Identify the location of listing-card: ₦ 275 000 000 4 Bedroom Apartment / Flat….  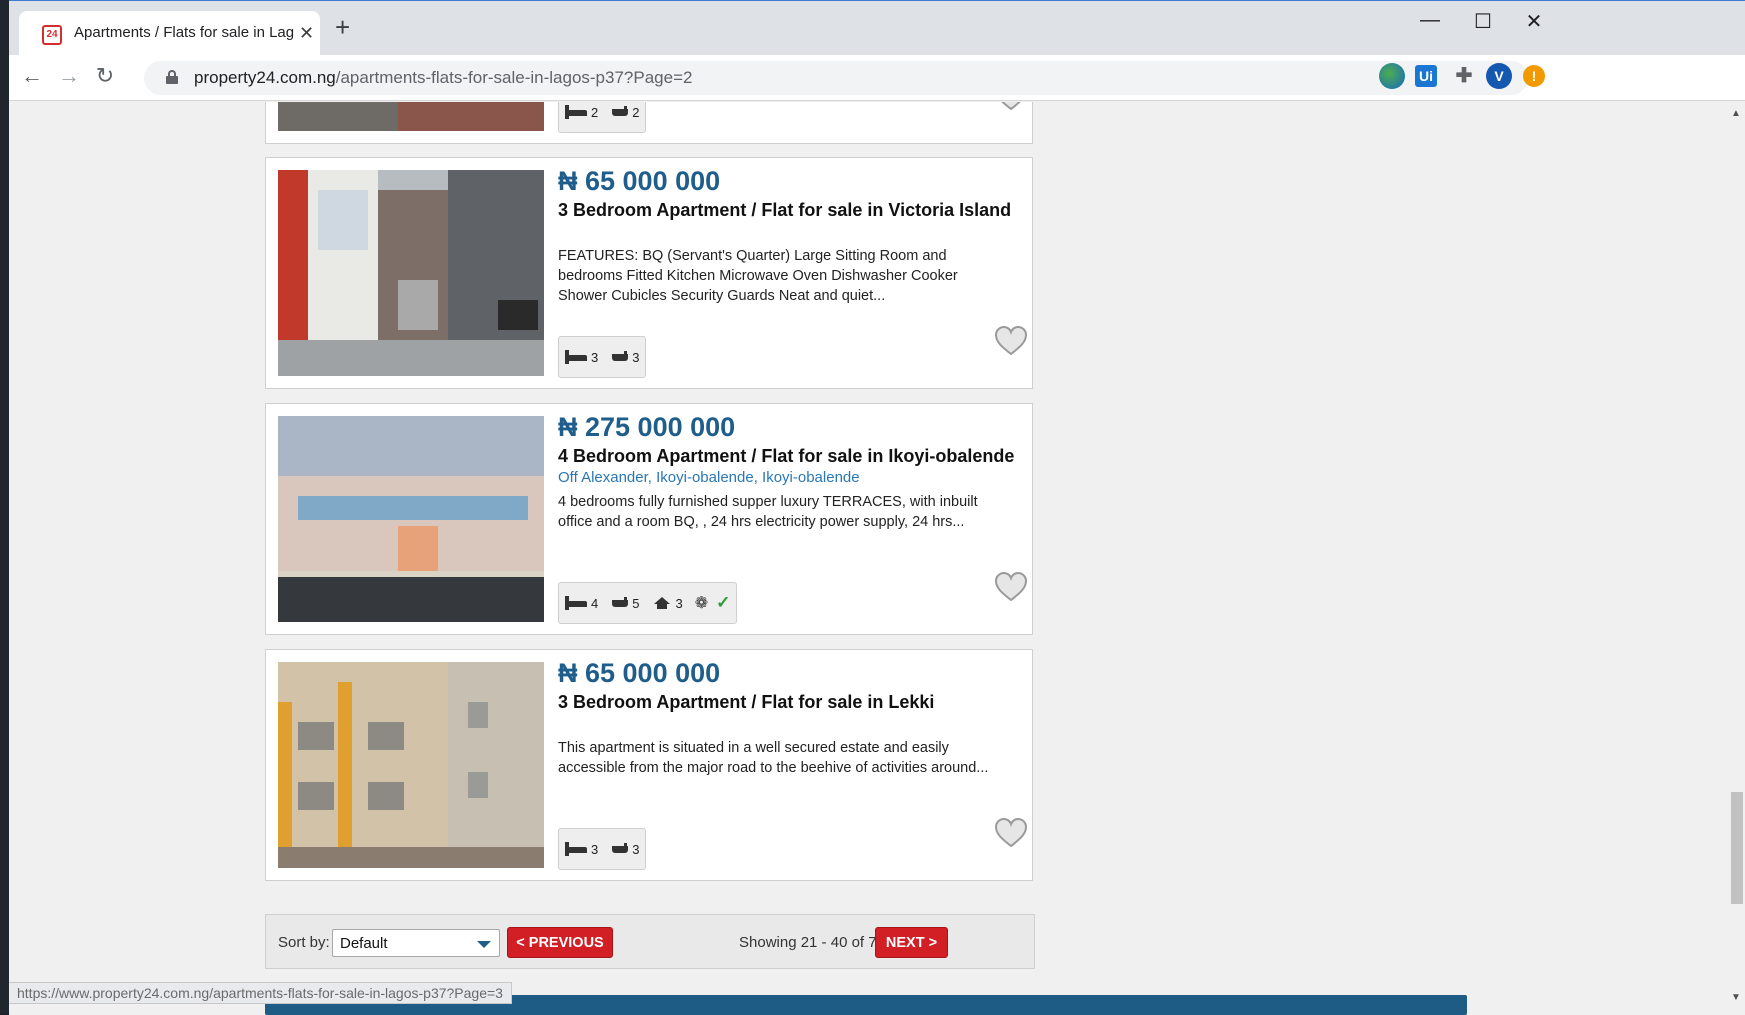
(649, 519).